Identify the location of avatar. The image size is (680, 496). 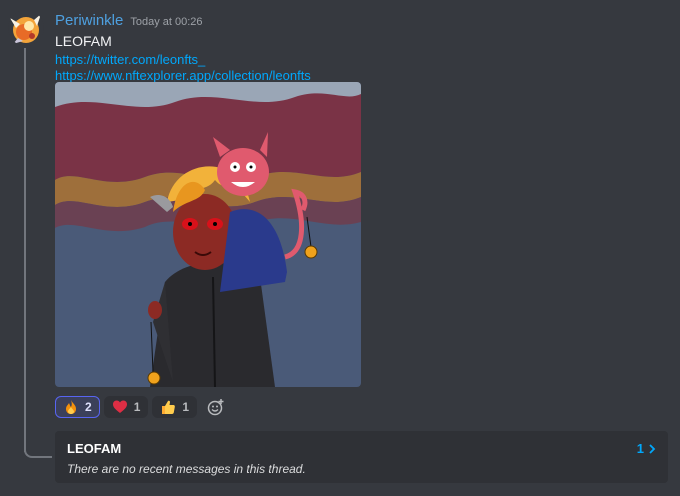
(26, 28).